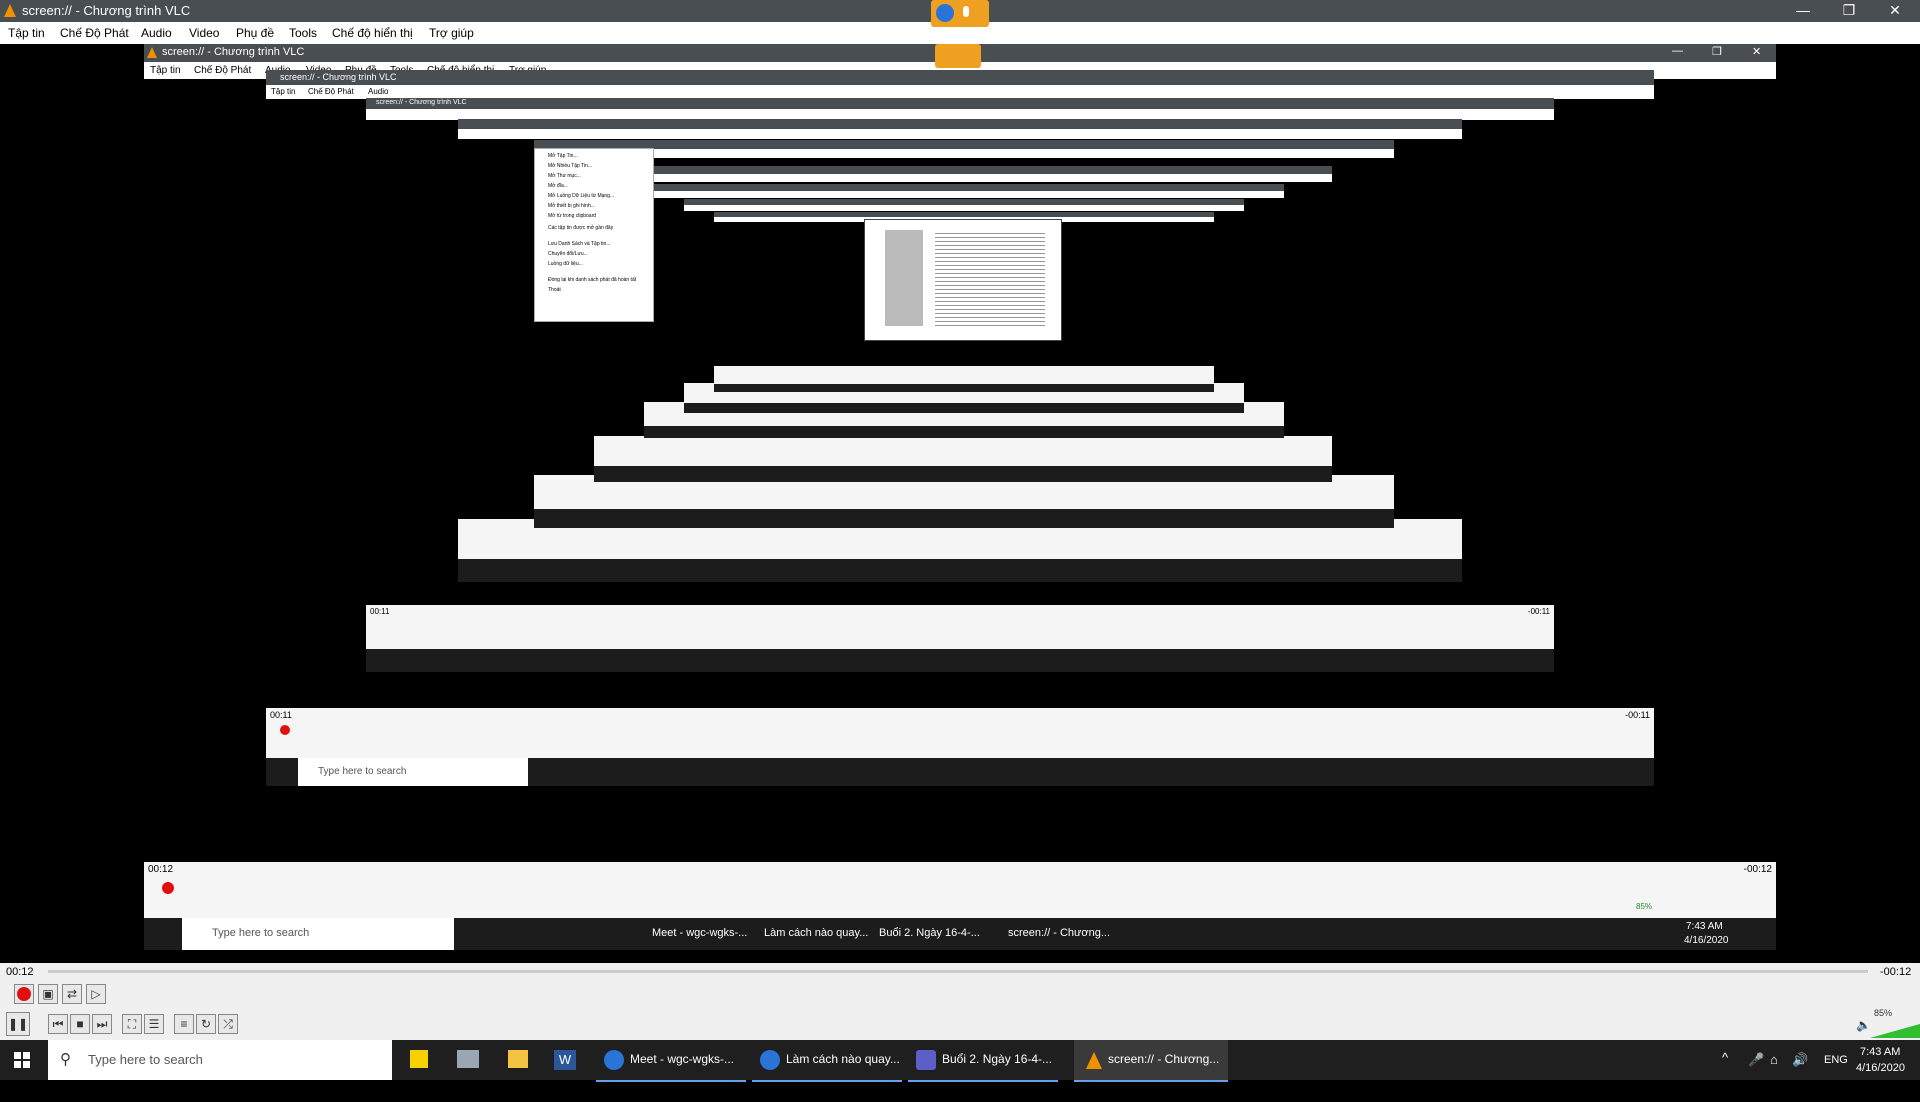 The width and height of the screenshot is (1920, 1102). What do you see at coordinates (281, 715) in the screenshot?
I see `mirror-2-elapsed: 00:11` at bounding box center [281, 715].